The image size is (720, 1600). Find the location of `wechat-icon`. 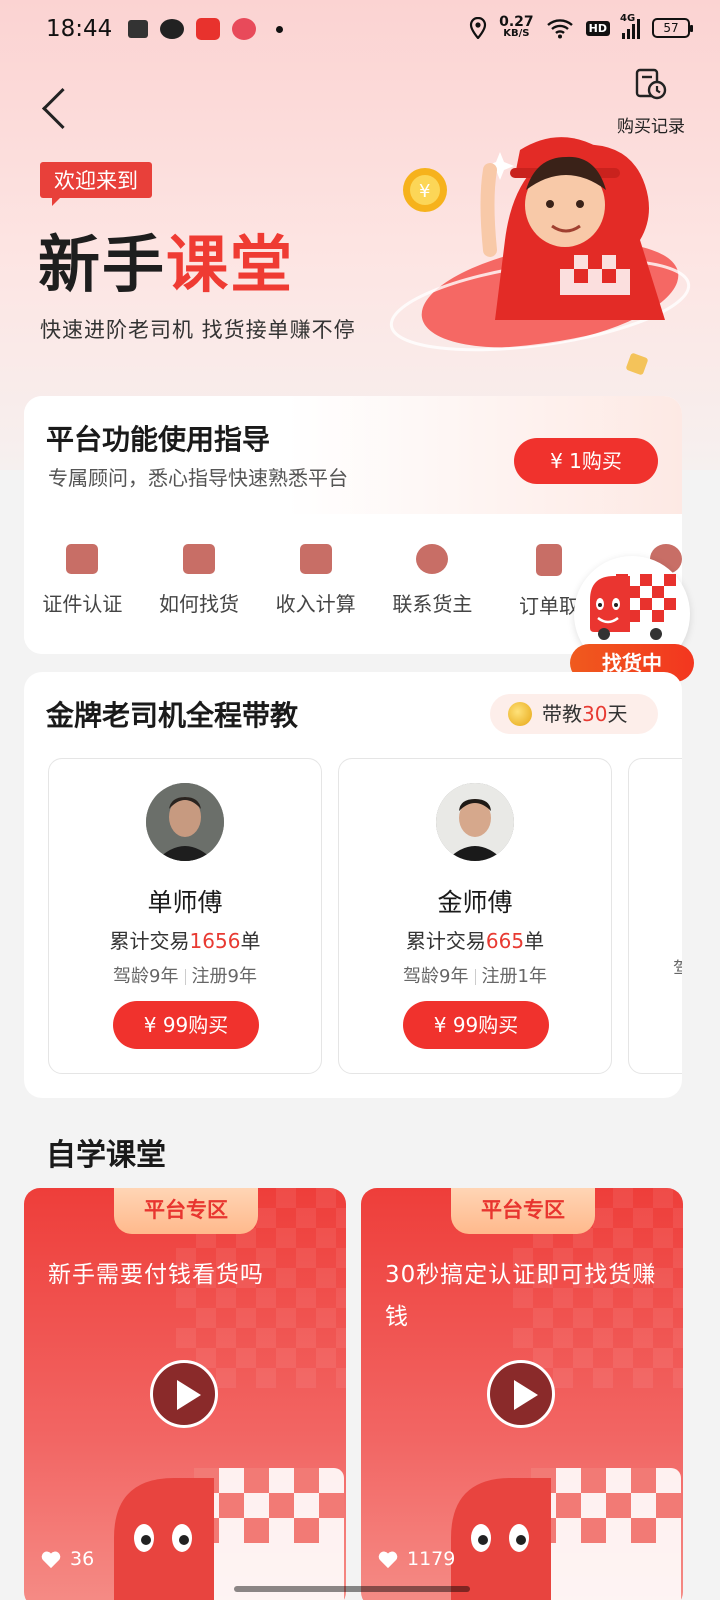

wechat-icon is located at coordinates (172, 29).